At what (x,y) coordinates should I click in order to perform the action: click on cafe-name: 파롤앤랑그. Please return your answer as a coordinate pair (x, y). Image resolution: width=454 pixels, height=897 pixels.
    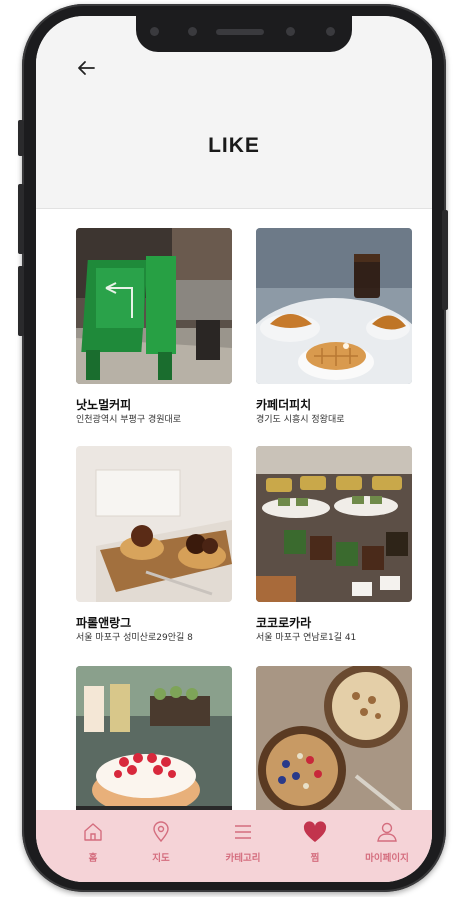
    Looking at the image, I should click on (104, 623).